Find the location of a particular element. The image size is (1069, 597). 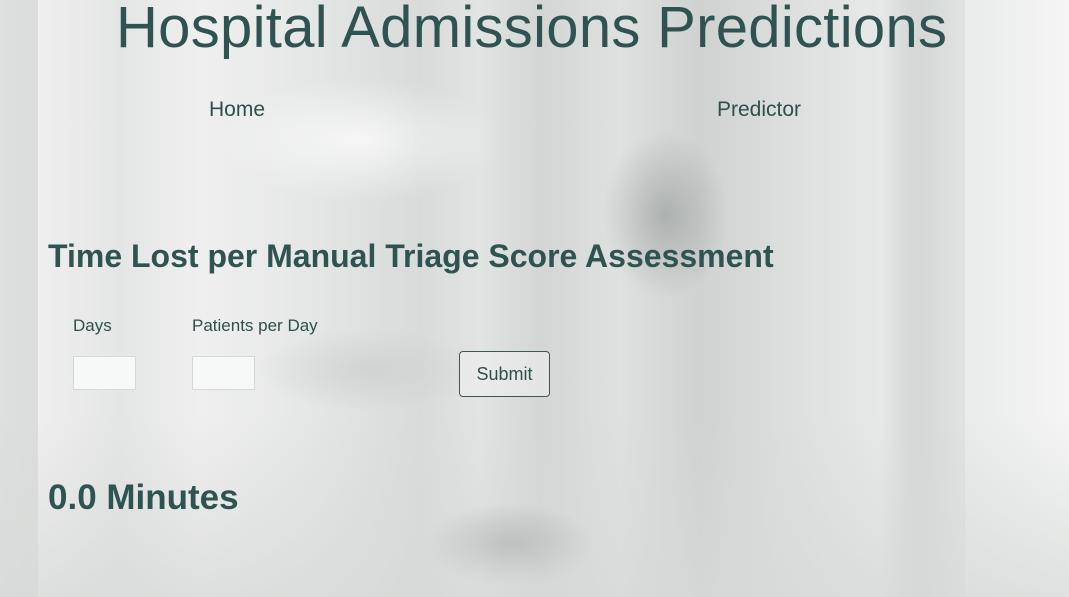

nav-home-link: Home is located at coordinates (237, 110).